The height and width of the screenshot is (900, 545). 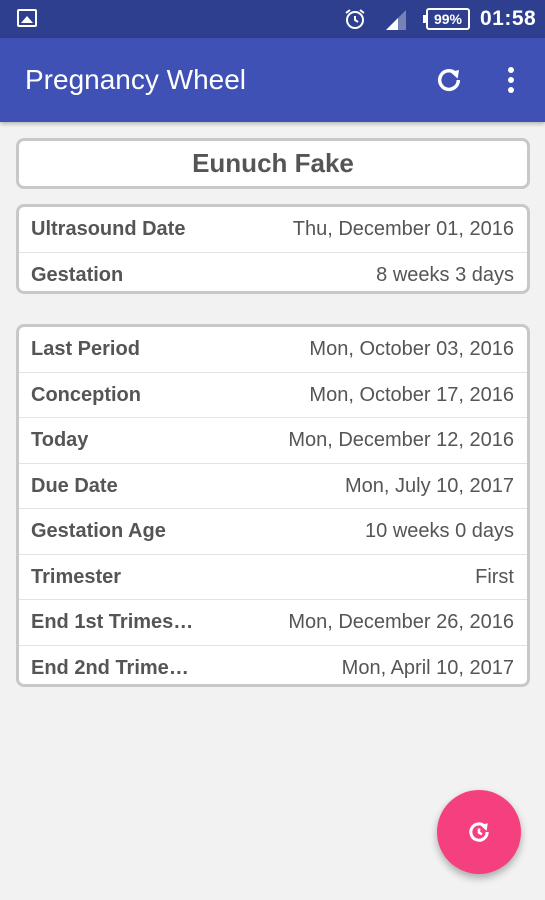 I want to click on row-value: 8 weeks 3 days, so click(x=445, y=274).